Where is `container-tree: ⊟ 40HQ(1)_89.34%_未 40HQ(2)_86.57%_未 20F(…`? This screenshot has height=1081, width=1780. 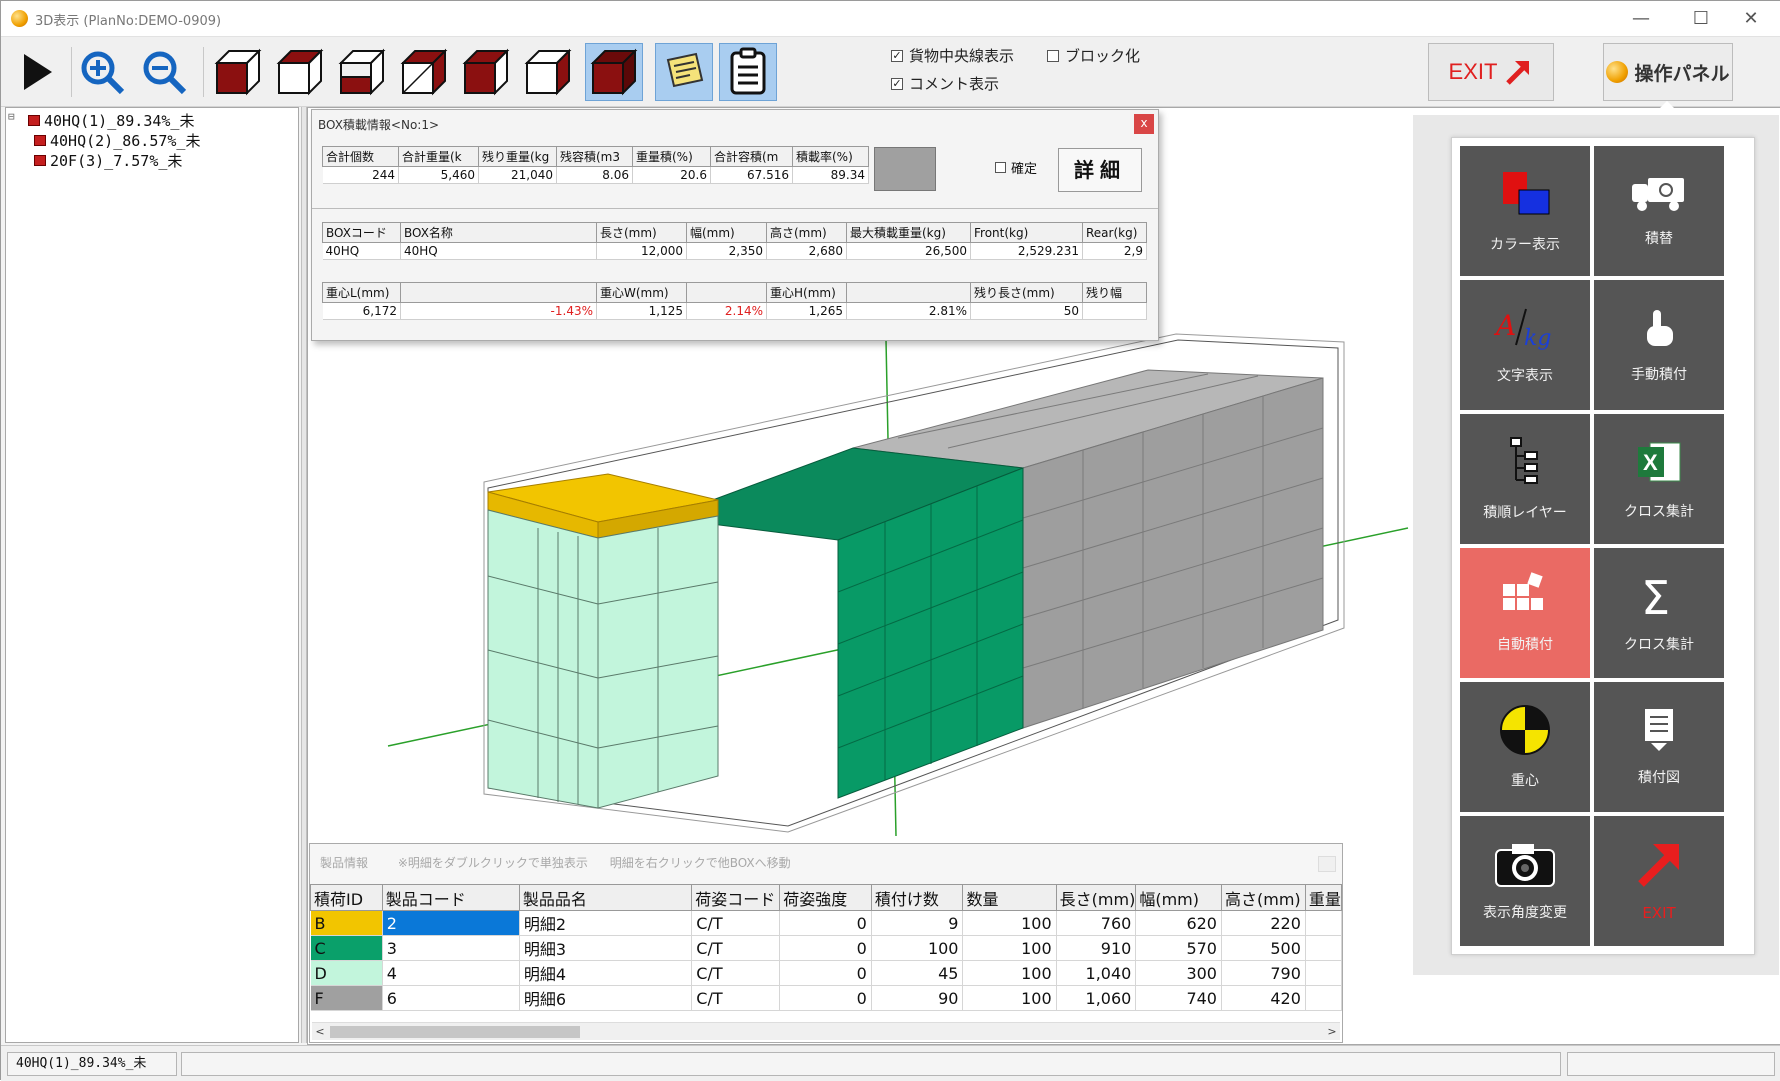 container-tree: ⊟ 40HQ(1)_89.34%_未 40HQ(2)_86.57%_未 20F(… is located at coordinates (152, 575).